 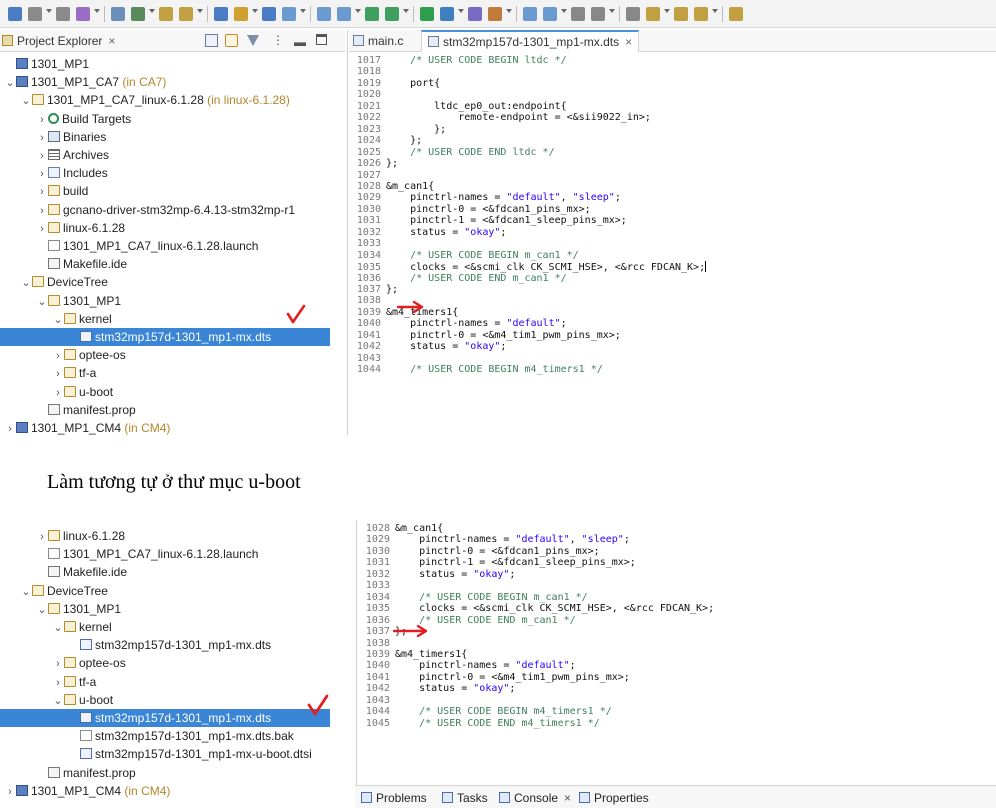 I want to click on tree-item: › u-boot, so click(x=56, y=392).